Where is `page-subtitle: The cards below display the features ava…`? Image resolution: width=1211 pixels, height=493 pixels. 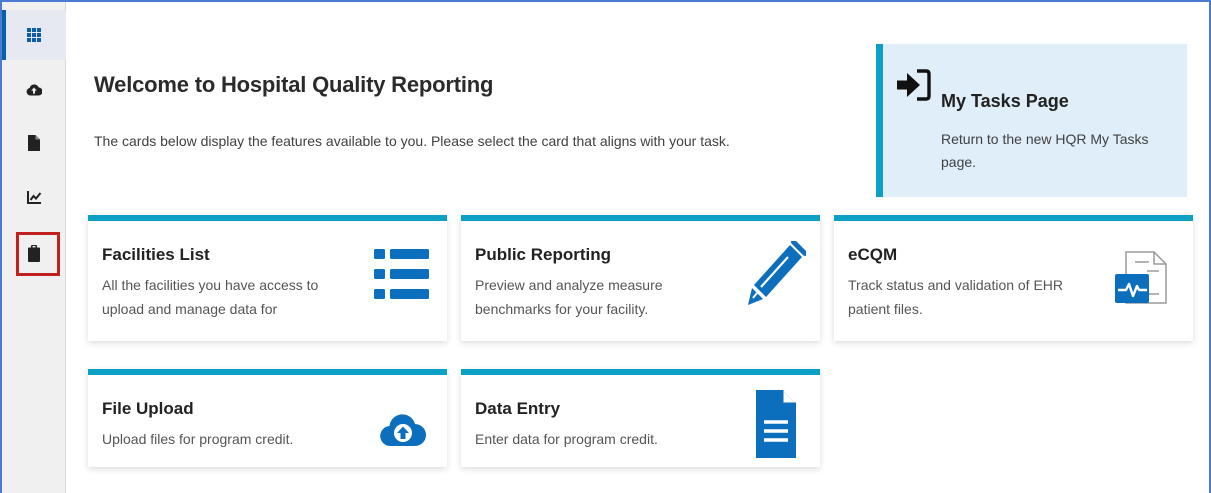 page-subtitle: The cards below display the features ava… is located at coordinates (412, 141).